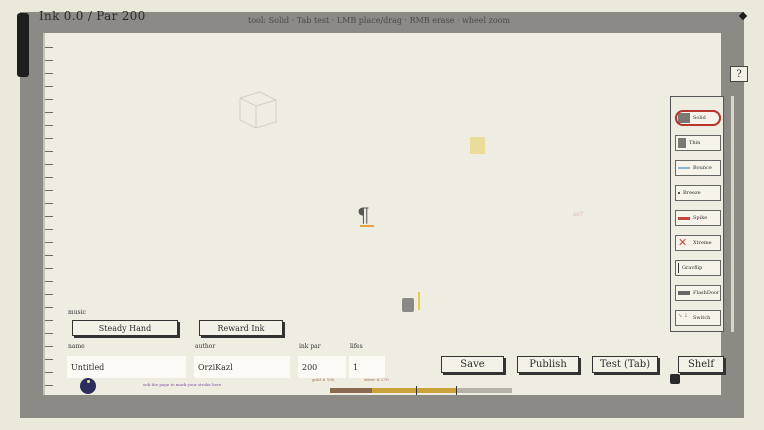  Describe the element at coordinates (675, 379) in the screenshot. I see `ink-pot-icon` at that location.